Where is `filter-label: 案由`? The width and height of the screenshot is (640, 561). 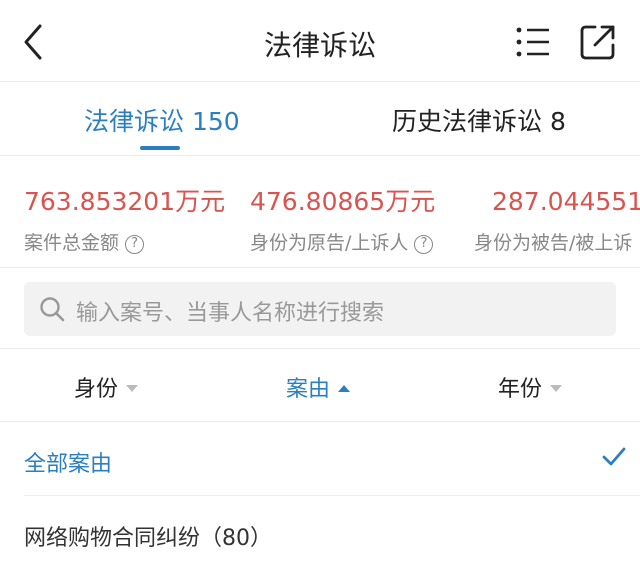
filter-label: 案由 is located at coordinates (308, 389).